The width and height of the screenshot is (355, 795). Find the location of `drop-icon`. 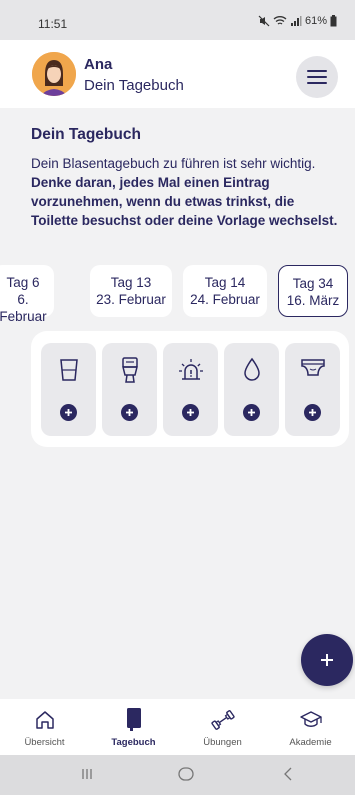

drop-icon is located at coordinates (251, 369).